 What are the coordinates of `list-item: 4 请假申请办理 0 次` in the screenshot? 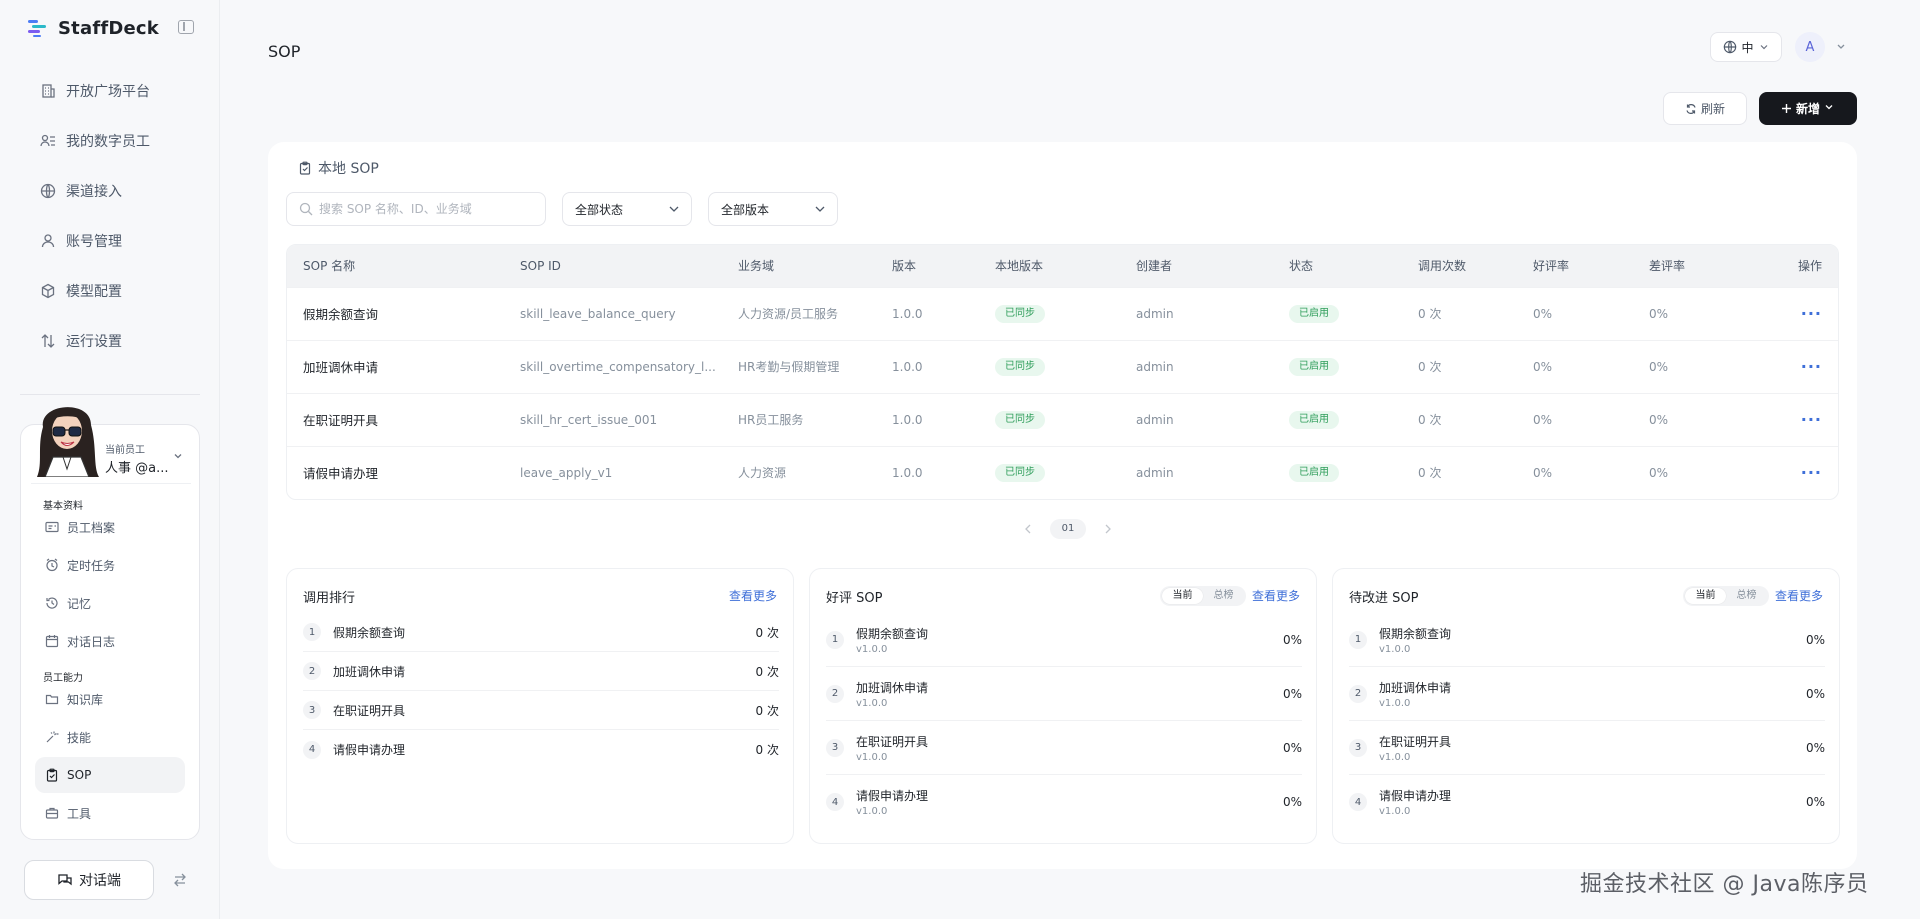 It's located at (541, 749).